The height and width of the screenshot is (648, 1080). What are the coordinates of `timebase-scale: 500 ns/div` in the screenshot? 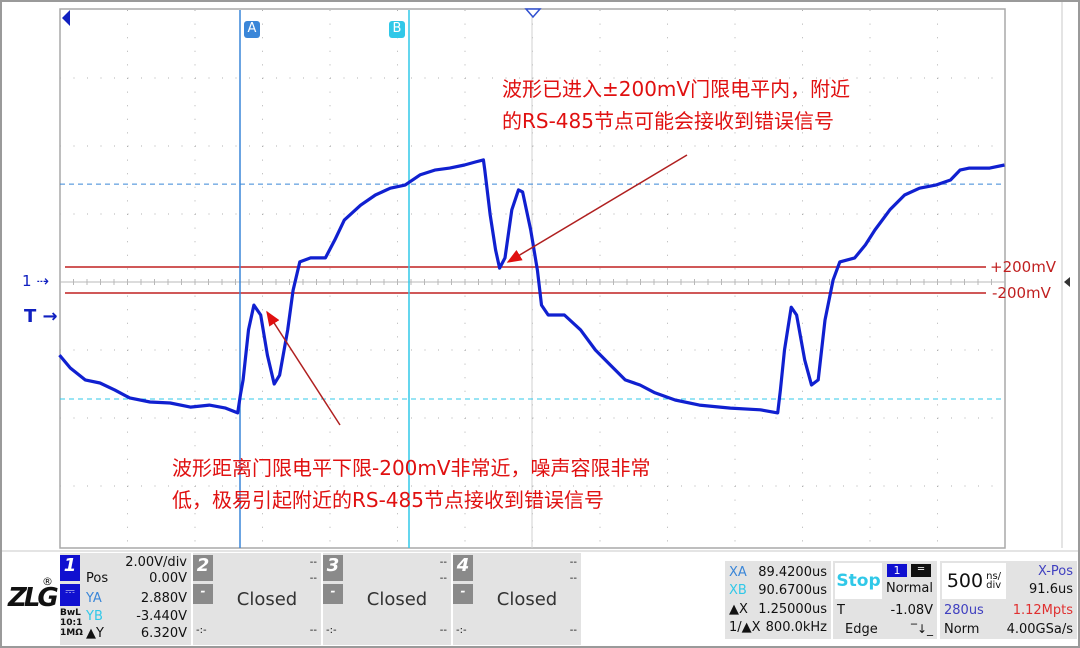 It's located at (974, 581).